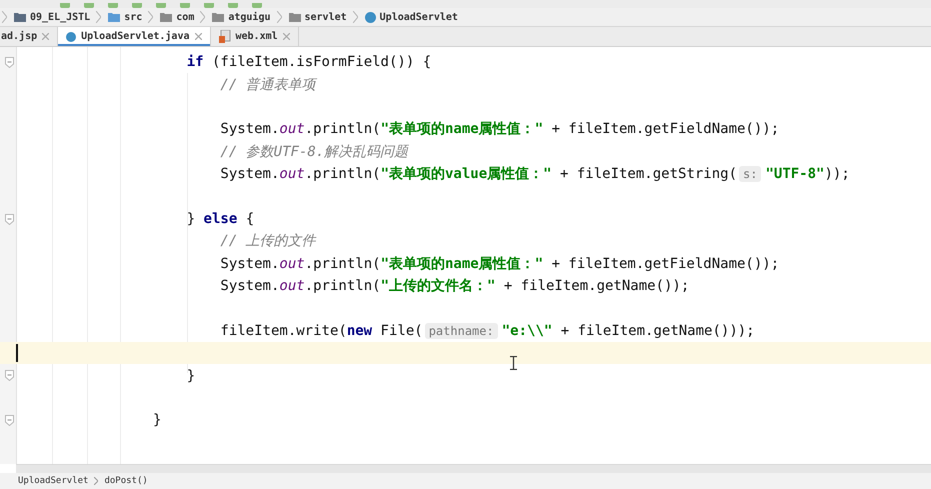  Describe the element at coordinates (321, 62) in the screenshot. I see `code-text: (fileItem.isFormField()) {` at that location.